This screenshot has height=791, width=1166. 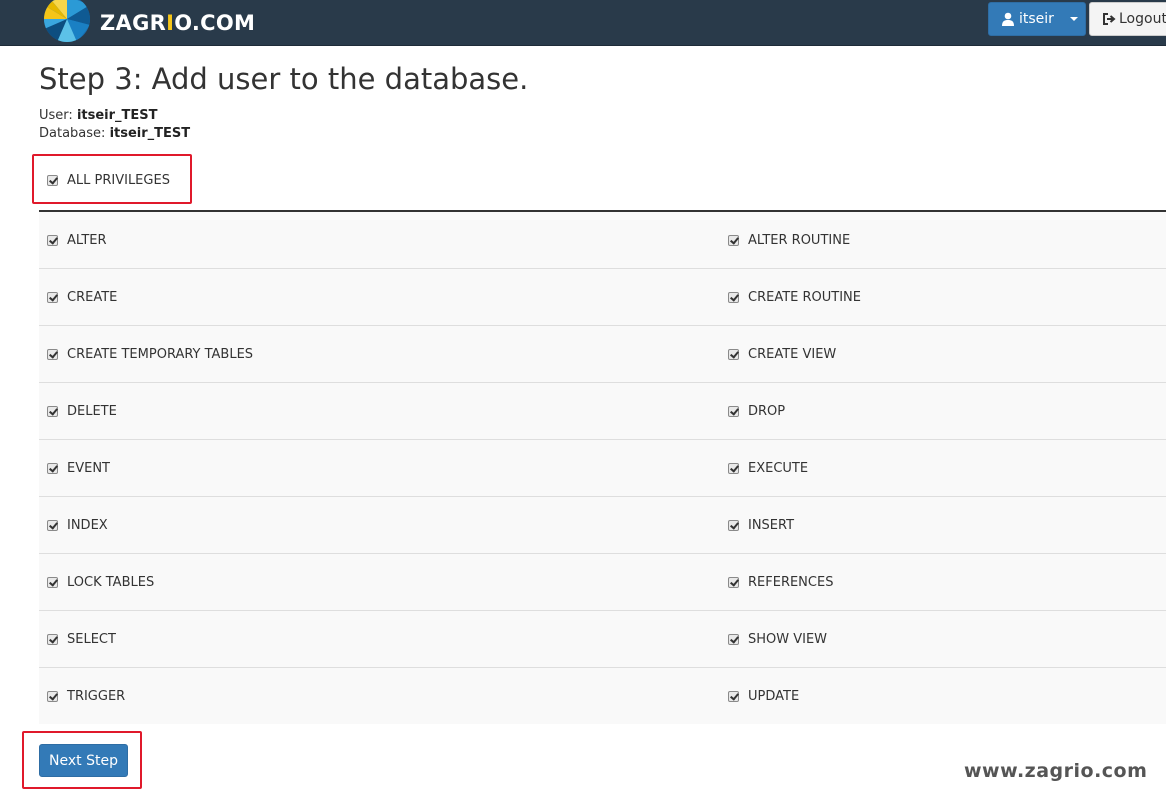 What do you see at coordinates (82, 297) in the screenshot?
I see `privilege-create: CREATE` at bounding box center [82, 297].